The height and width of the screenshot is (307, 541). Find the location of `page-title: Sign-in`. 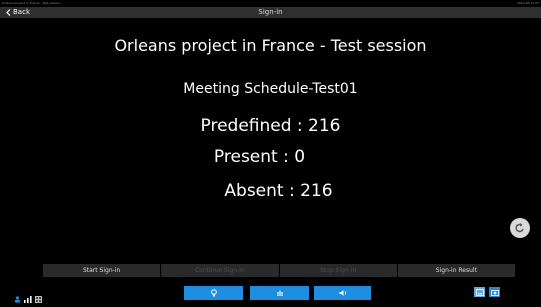

page-title: Sign-in is located at coordinates (270, 12).